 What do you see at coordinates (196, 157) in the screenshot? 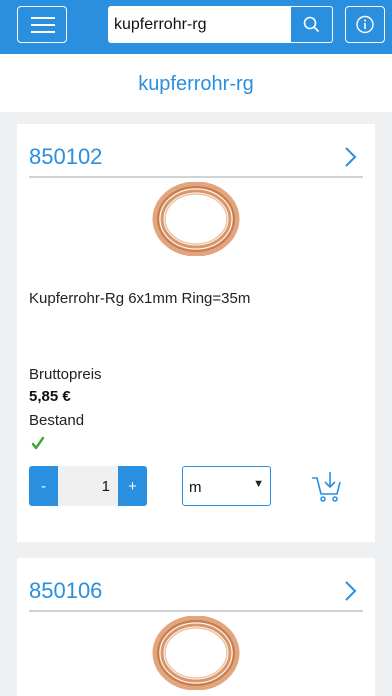
I see `product-card-header: 850102` at bounding box center [196, 157].